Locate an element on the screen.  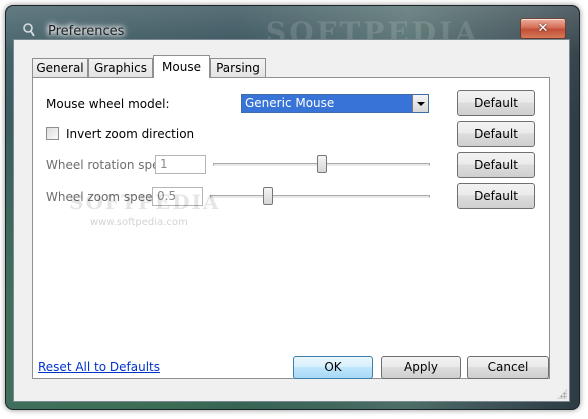
wheel-model-default-button: Default is located at coordinates (496, 103).